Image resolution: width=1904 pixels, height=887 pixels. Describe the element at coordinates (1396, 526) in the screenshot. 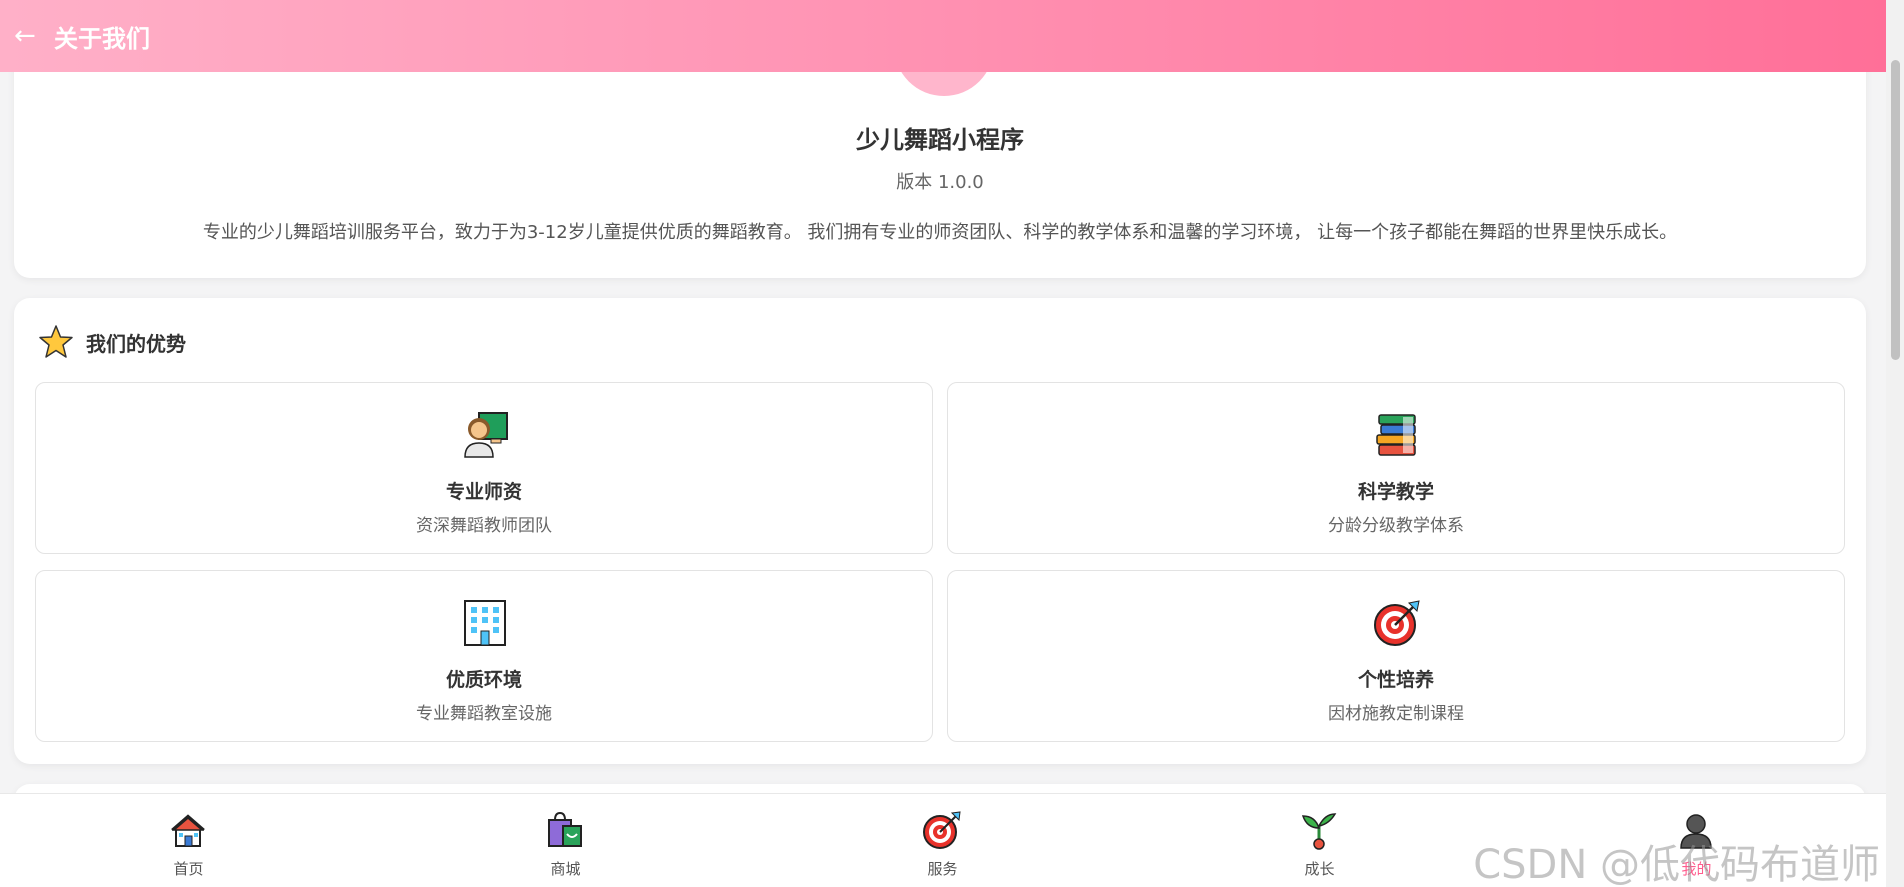

I see `feature-subtitle: 分龄分级教学体系` at that location.